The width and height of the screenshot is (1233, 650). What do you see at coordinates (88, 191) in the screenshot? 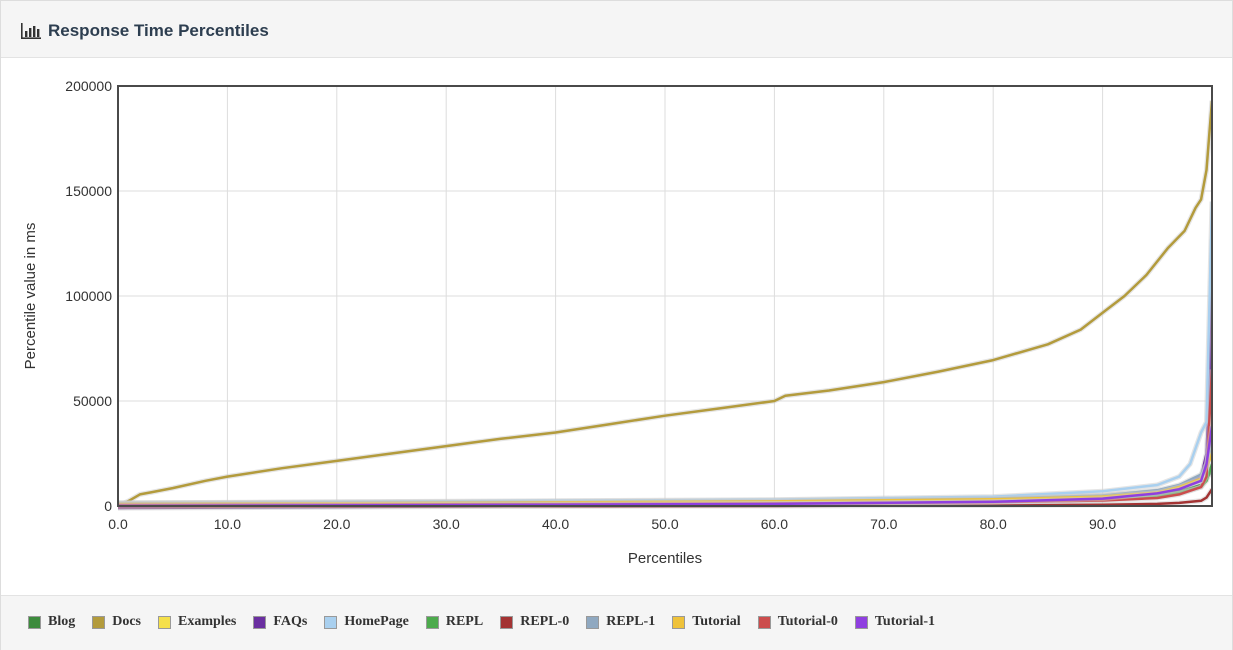
I see `y-tick-label: 150000` at bounding box center [88, 191].